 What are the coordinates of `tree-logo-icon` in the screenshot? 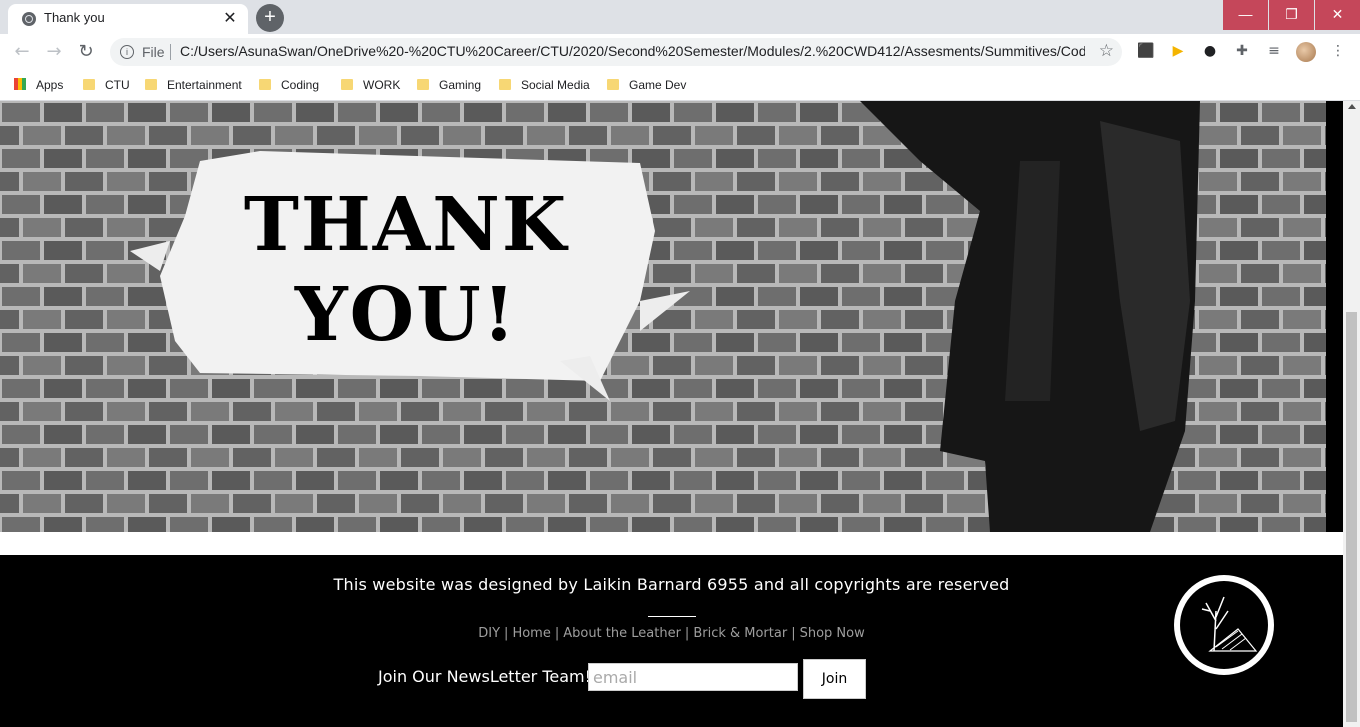 It's located at (1229, 624).